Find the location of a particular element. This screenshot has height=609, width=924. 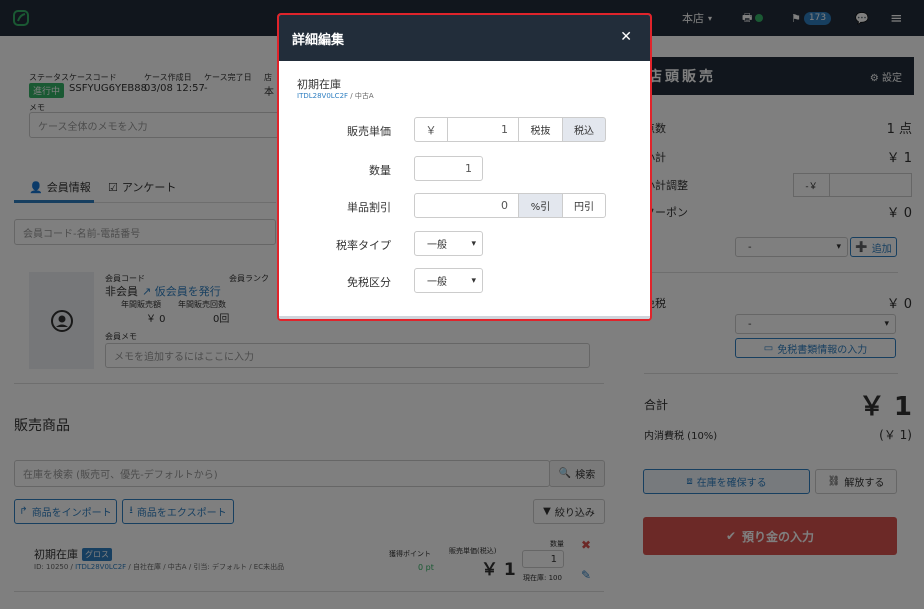

qty-input: 1 is located at coordinates (448, 168).